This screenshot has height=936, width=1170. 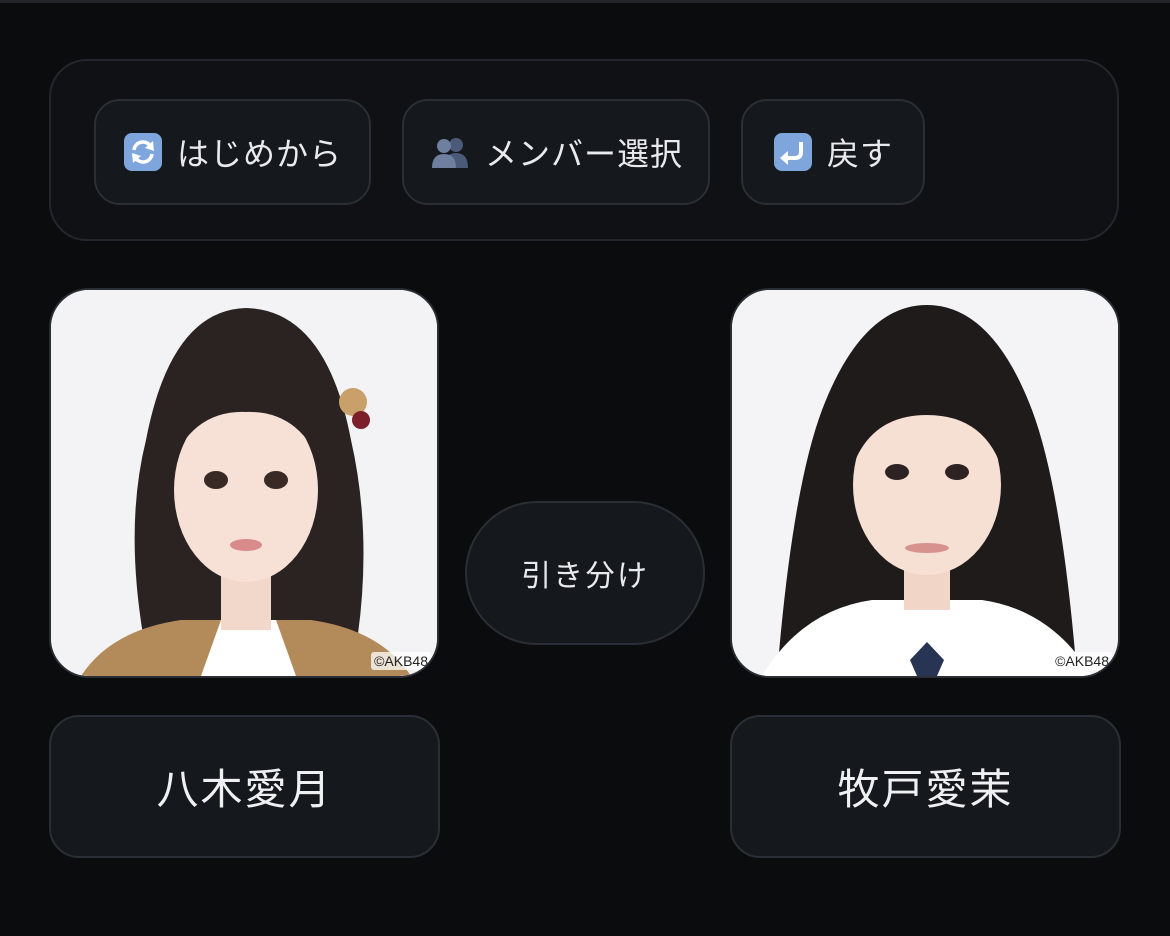 I want to click on left-member-photo: ©AKB48, so click(x=244, y=483).